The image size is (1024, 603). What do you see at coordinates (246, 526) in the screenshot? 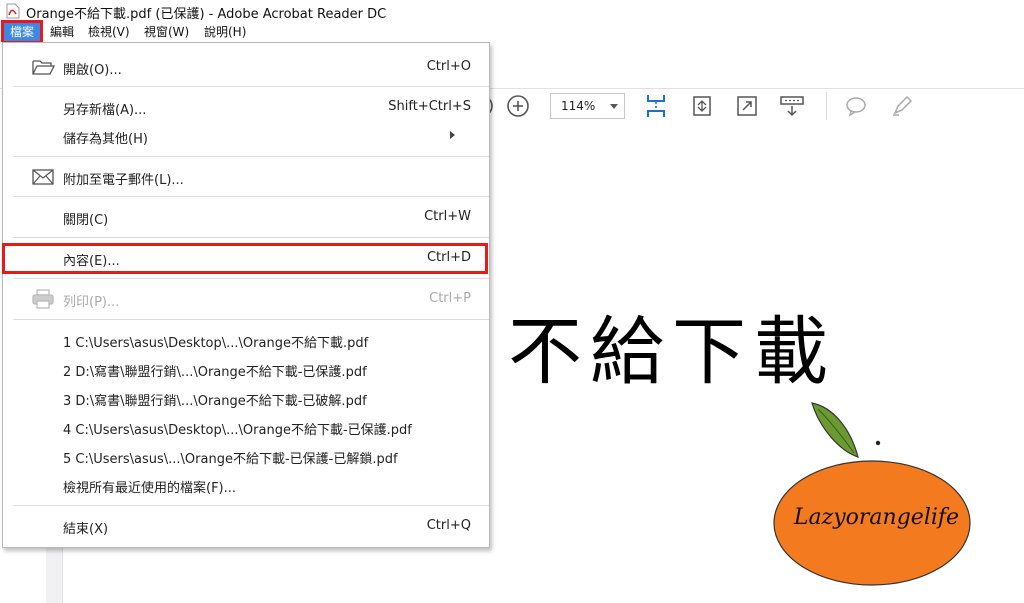
I see `menu-item-exit: 結束(X) Ctrl+Q` at bounding box center [246, 526].